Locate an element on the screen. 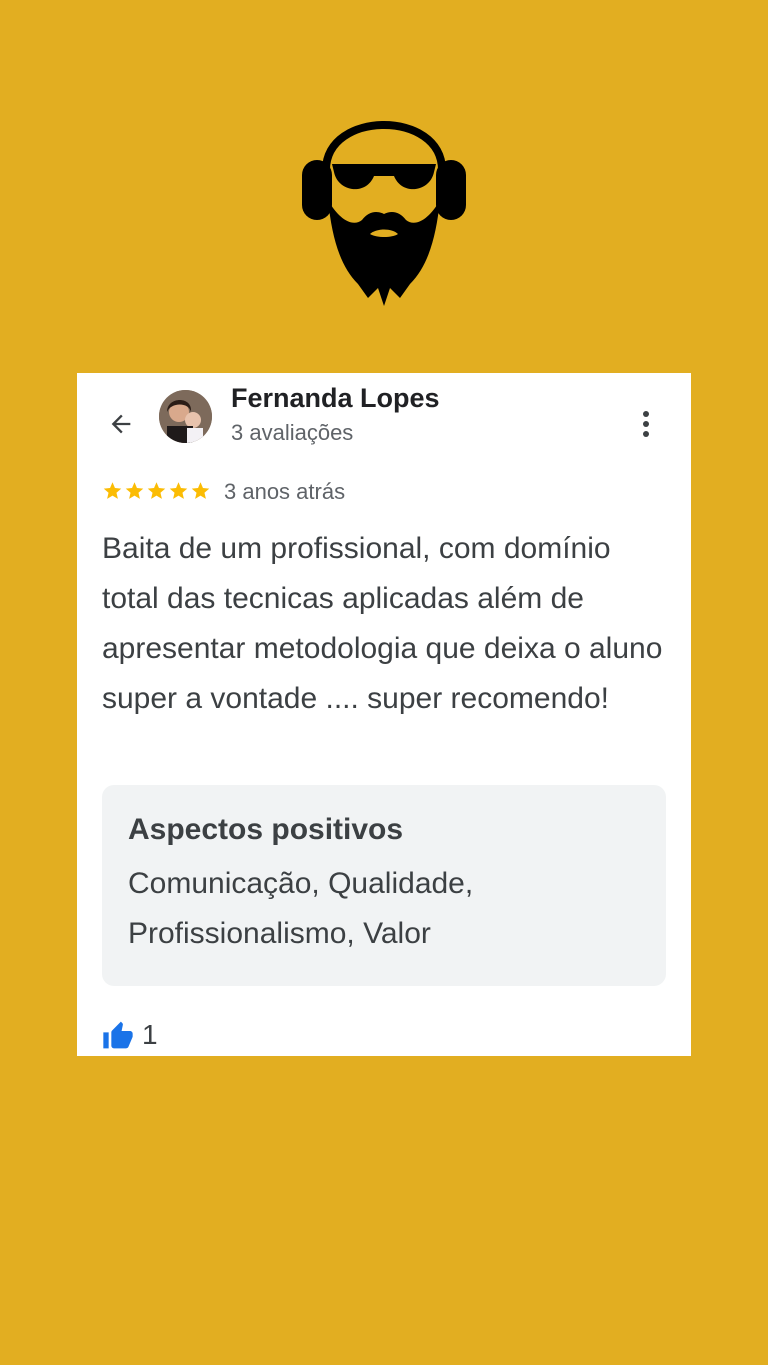  positive-aspects-title: Aspectos positivos is located at coordinates (266, 829).